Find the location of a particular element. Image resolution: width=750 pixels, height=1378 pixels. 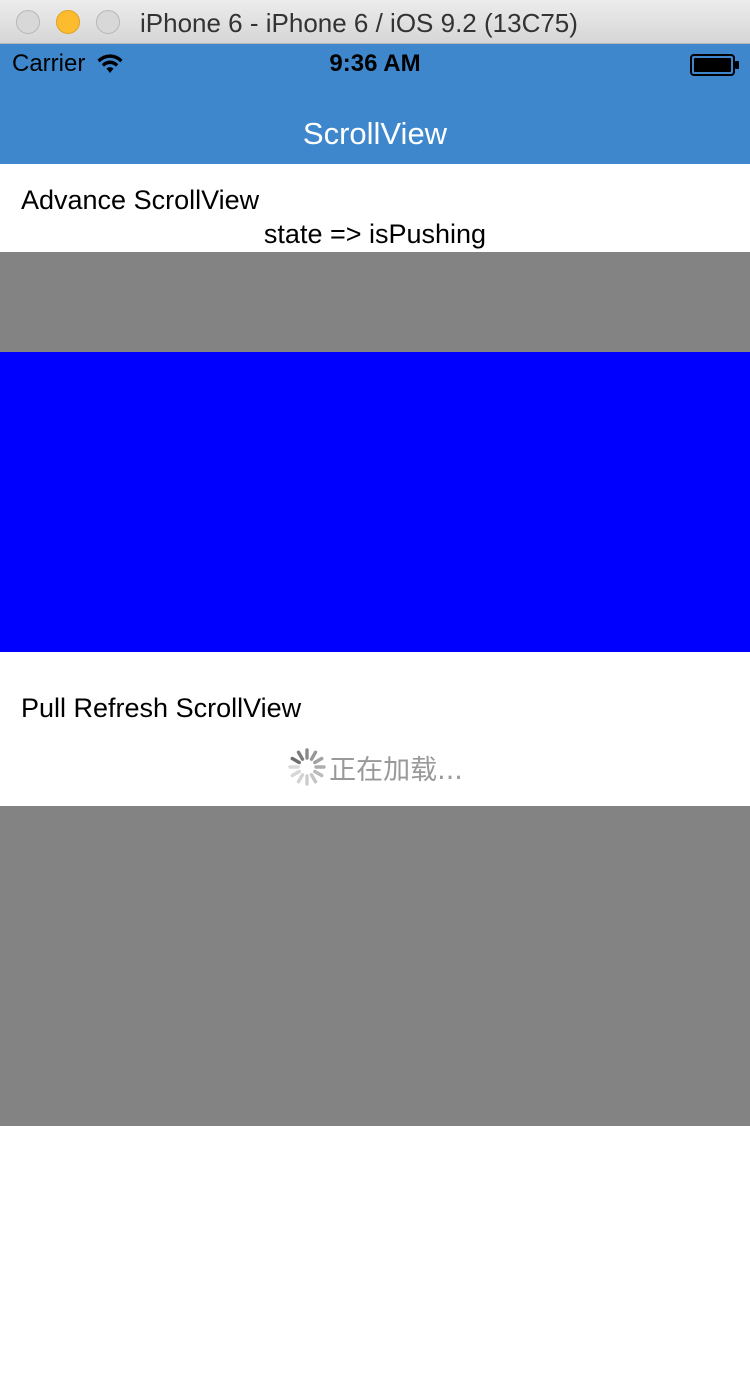

status-time: 9:36 AM is located at coordinates (375, 63).